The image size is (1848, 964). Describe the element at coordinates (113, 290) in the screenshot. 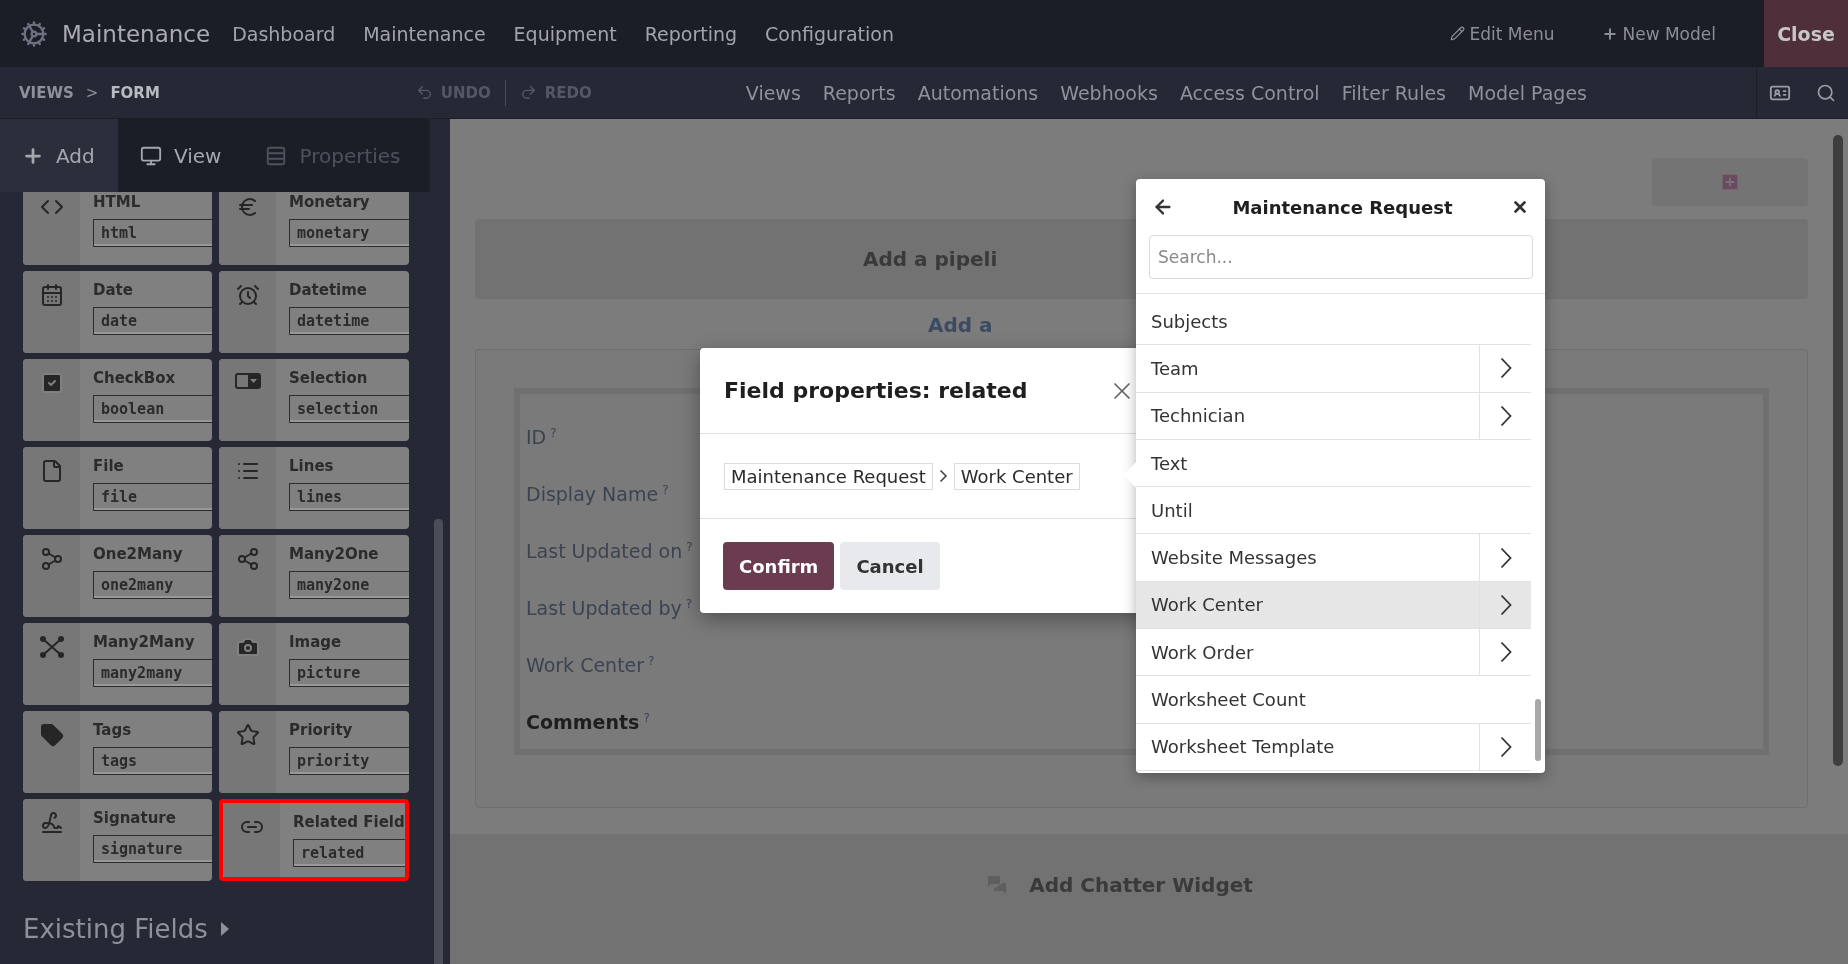

I see `field-type-label: Date` at that location.